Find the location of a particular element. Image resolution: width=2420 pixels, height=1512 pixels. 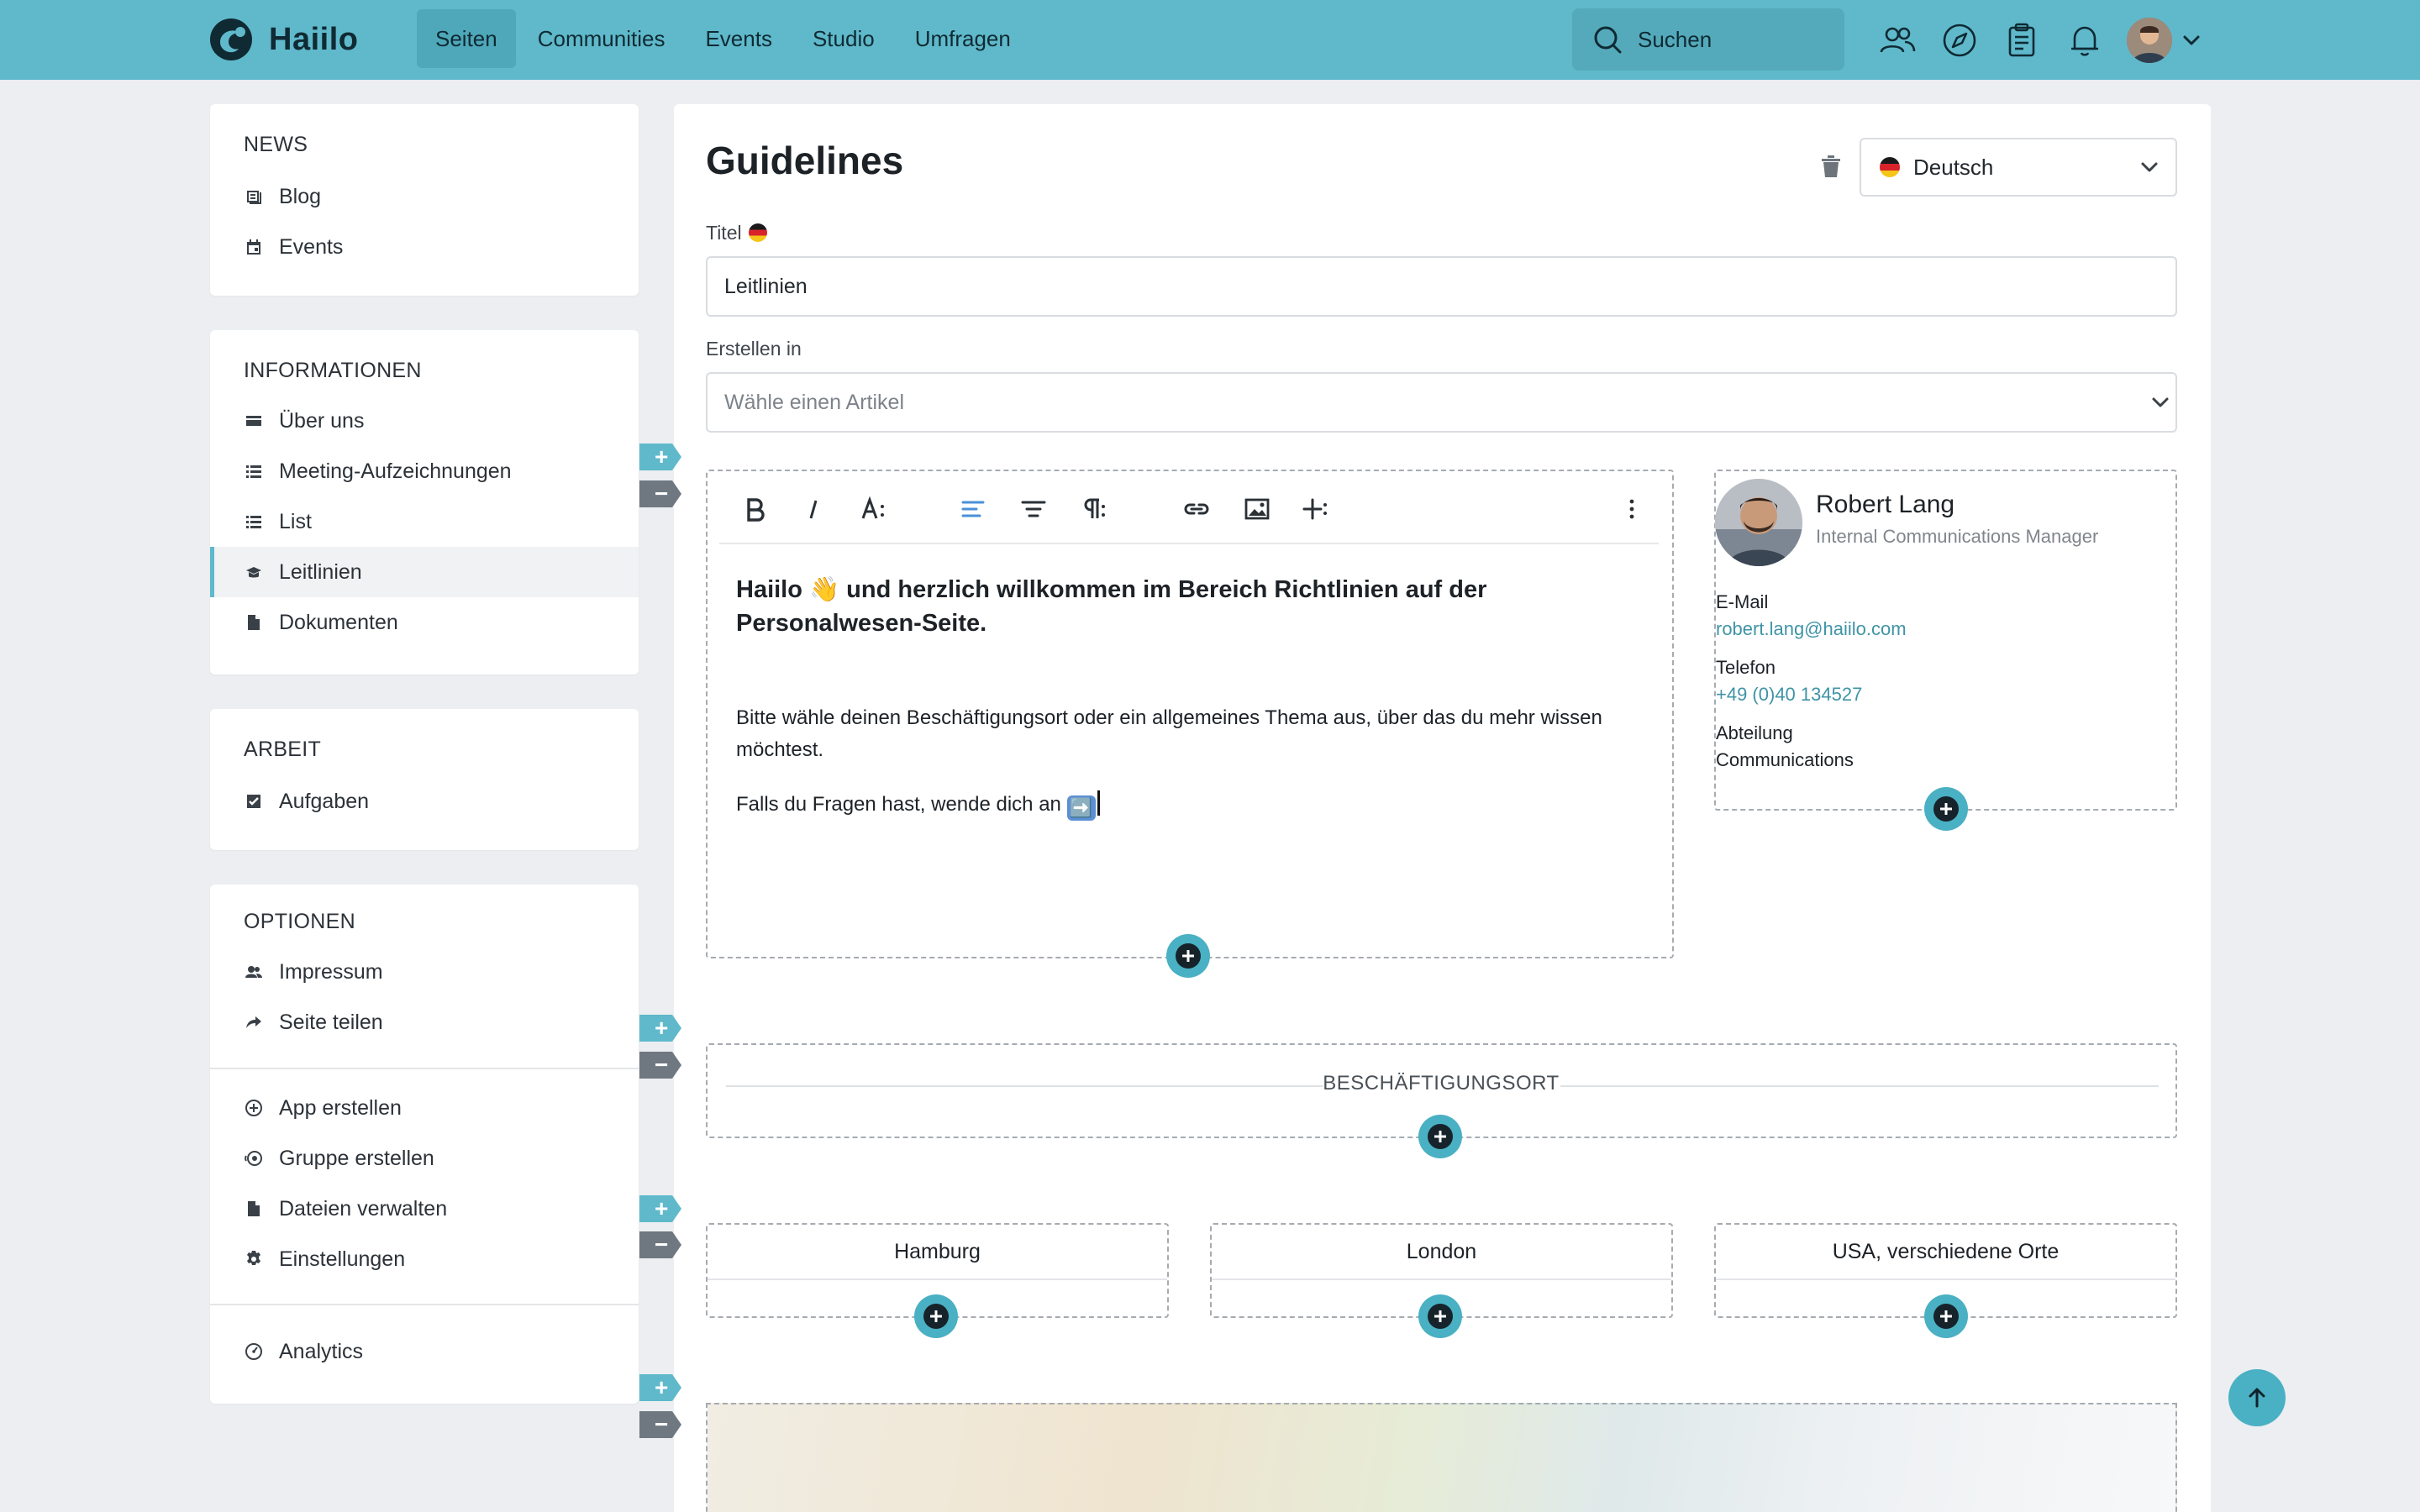

italic-button is located at coordinates (813, 509).